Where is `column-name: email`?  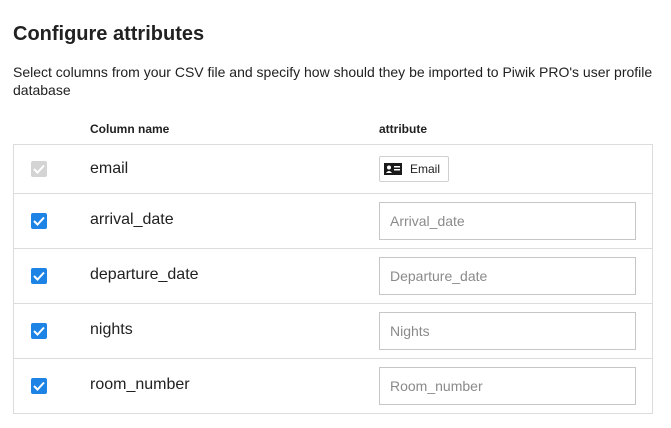 column-name: email is located at coordinates (109, 168).